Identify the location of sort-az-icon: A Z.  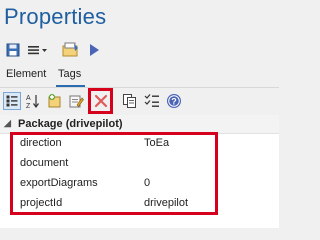
(33, 101).